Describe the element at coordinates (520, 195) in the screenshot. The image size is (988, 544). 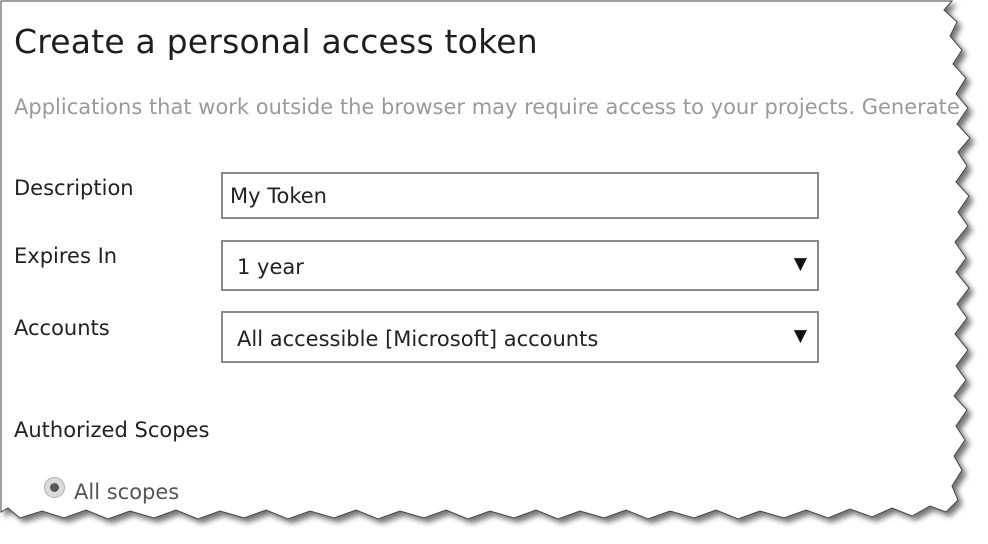
I see `description-input: My Token` at that location.